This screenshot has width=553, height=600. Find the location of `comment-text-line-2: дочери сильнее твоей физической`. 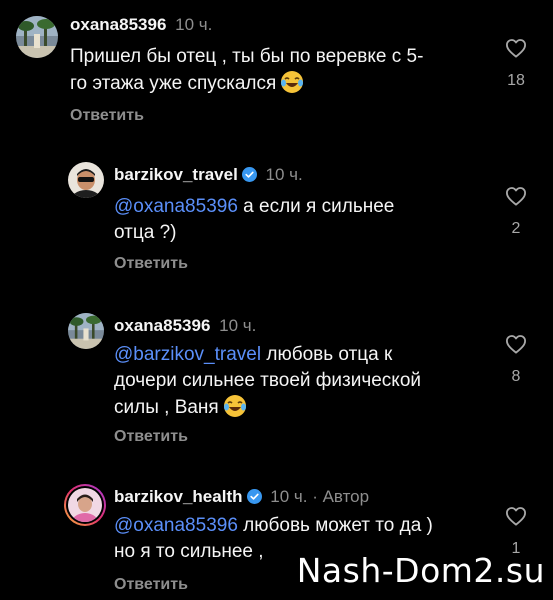

comment-text-line-2: дочери сильнее твоей физической is located at coordinates (268, 380).